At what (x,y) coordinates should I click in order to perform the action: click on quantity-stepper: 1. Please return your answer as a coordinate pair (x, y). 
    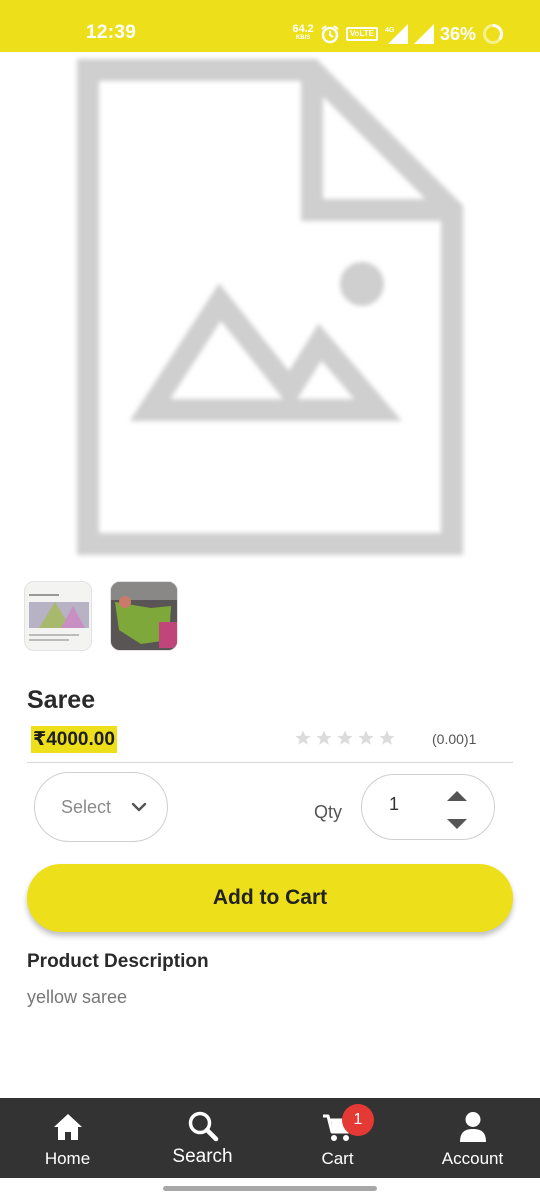
    Looking at the image, I should click on (428, 807).